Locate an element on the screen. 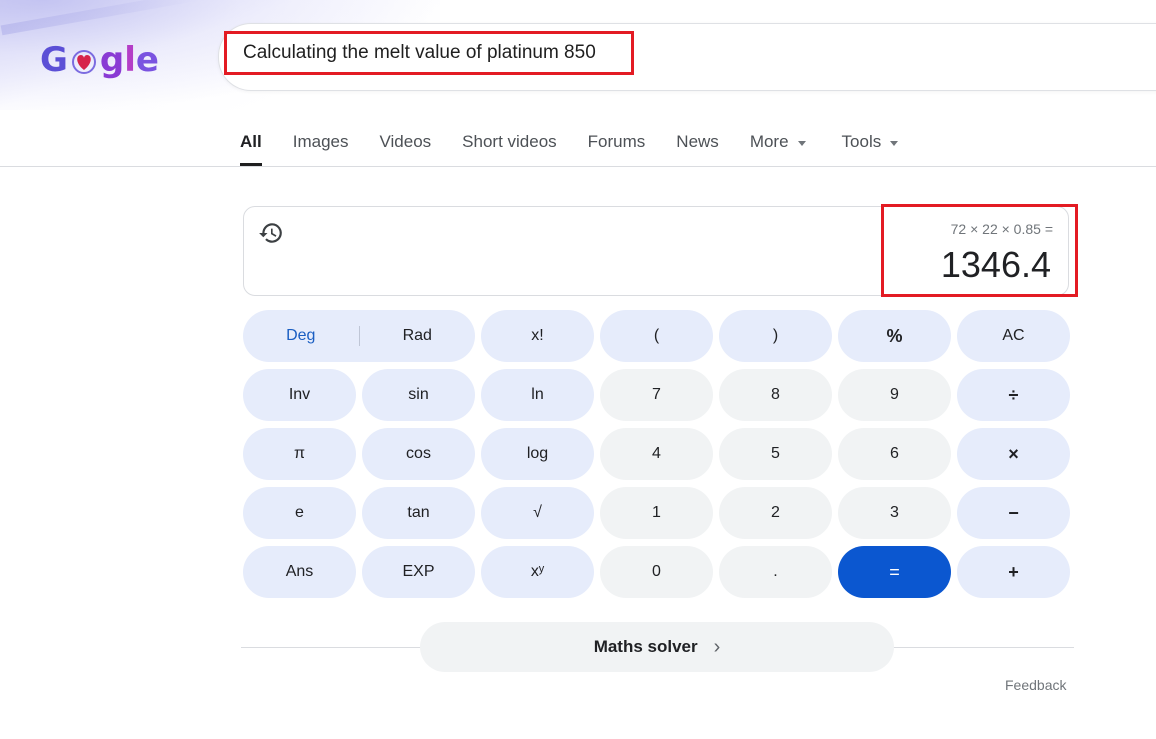 The image size is (1156, 739). pi-button: π is located at coordinates (299, 454).